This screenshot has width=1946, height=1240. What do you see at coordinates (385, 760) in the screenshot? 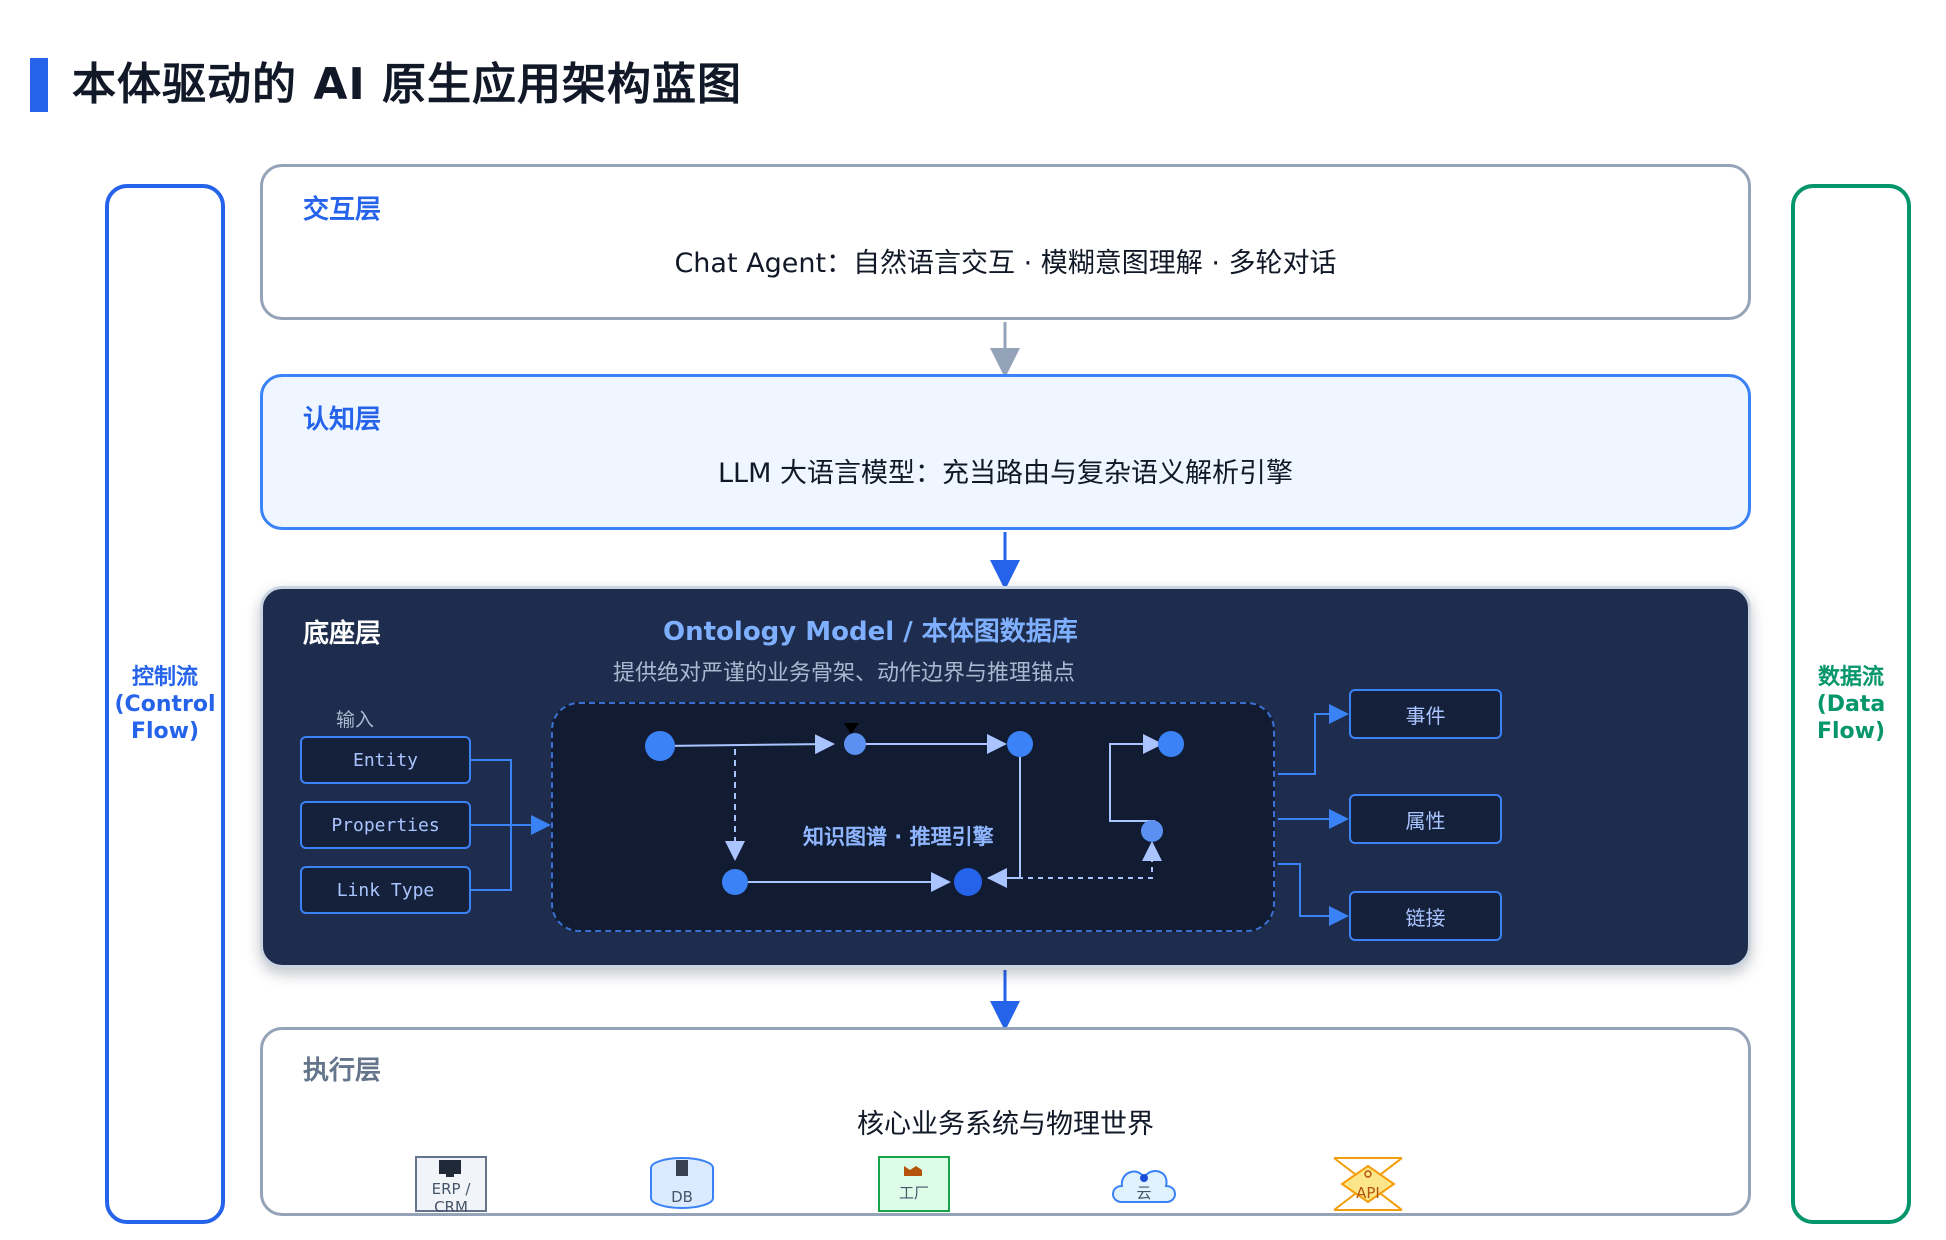
I see `input-entity: Entity` at bounding box center [385, 760].